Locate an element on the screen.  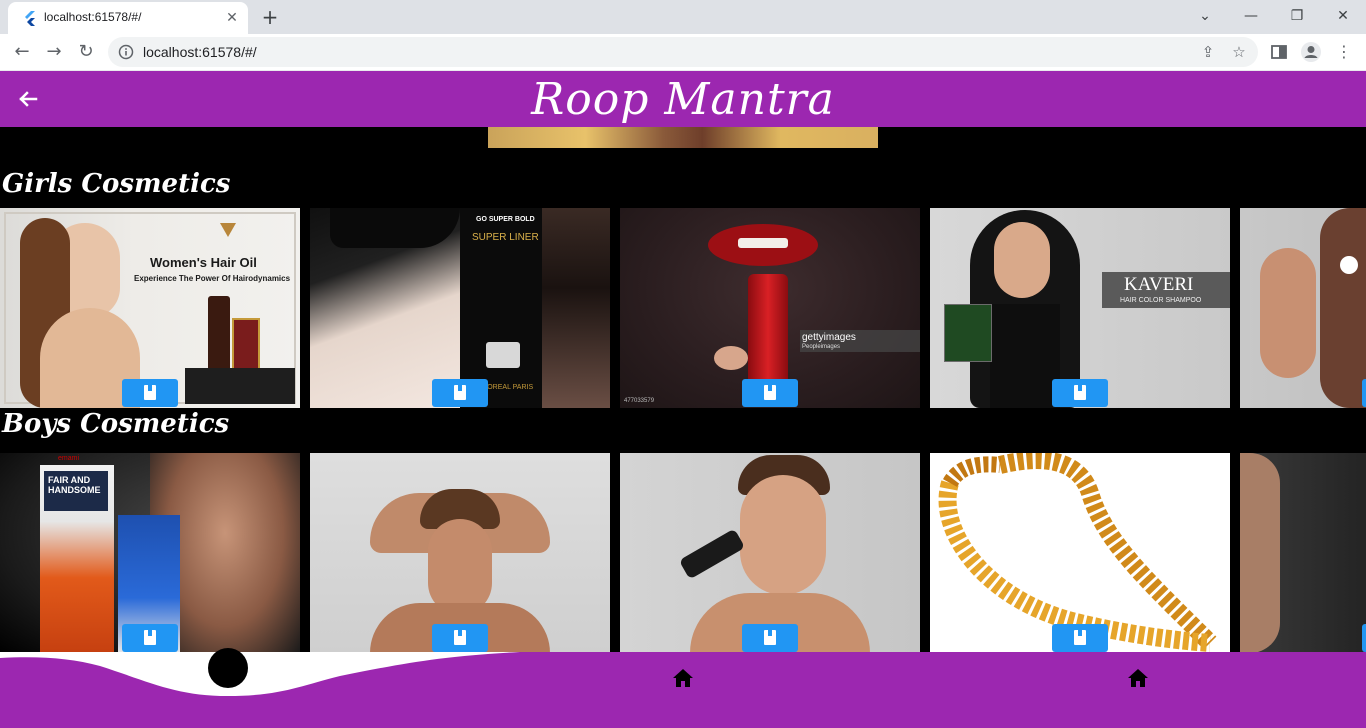
product-card-shaving is located at coordinates (770, 553).